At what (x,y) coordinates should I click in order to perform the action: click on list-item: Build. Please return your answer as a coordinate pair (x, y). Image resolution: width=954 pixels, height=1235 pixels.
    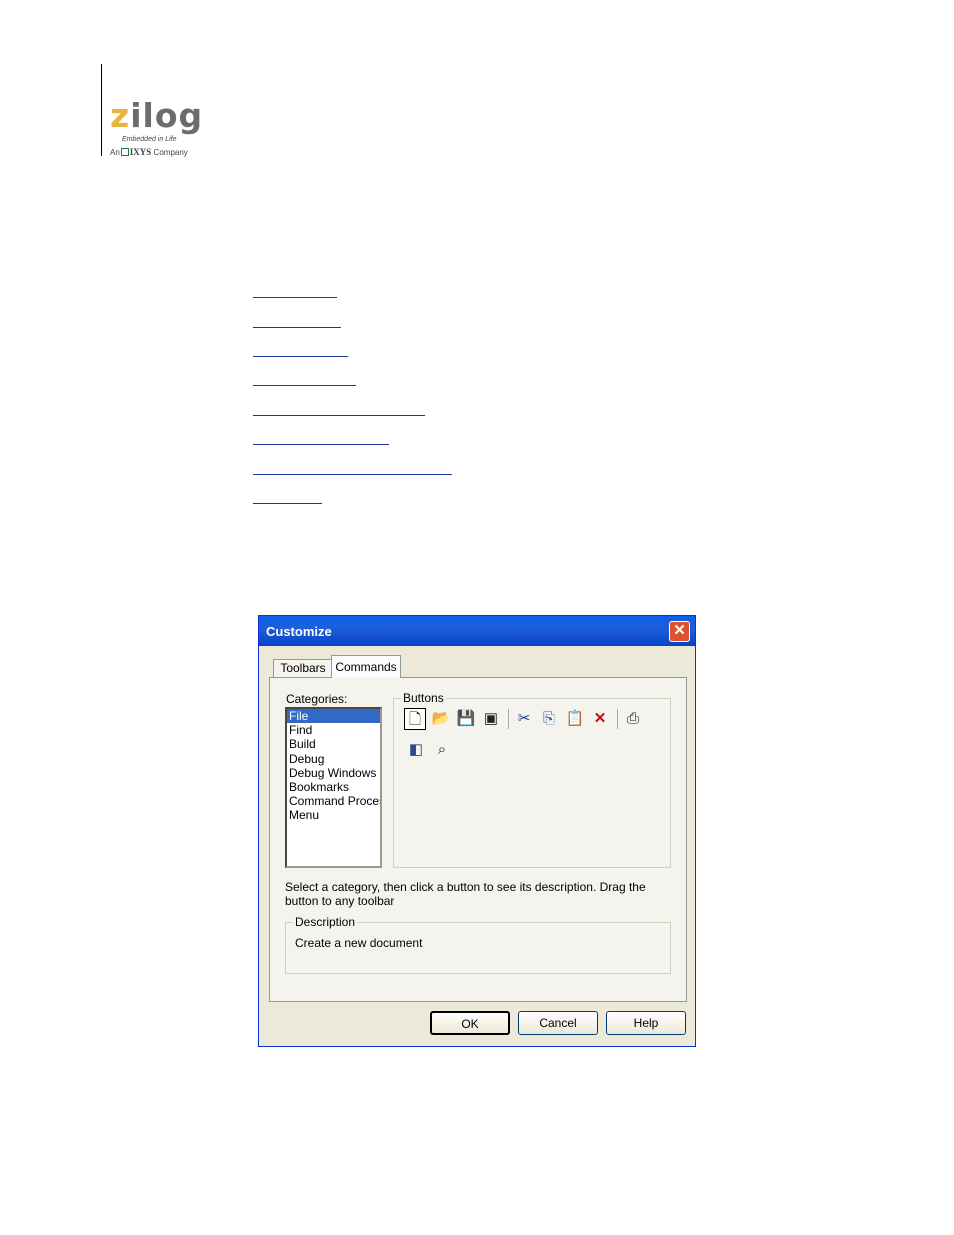
    Looking at the image, I should click on (333, 744).